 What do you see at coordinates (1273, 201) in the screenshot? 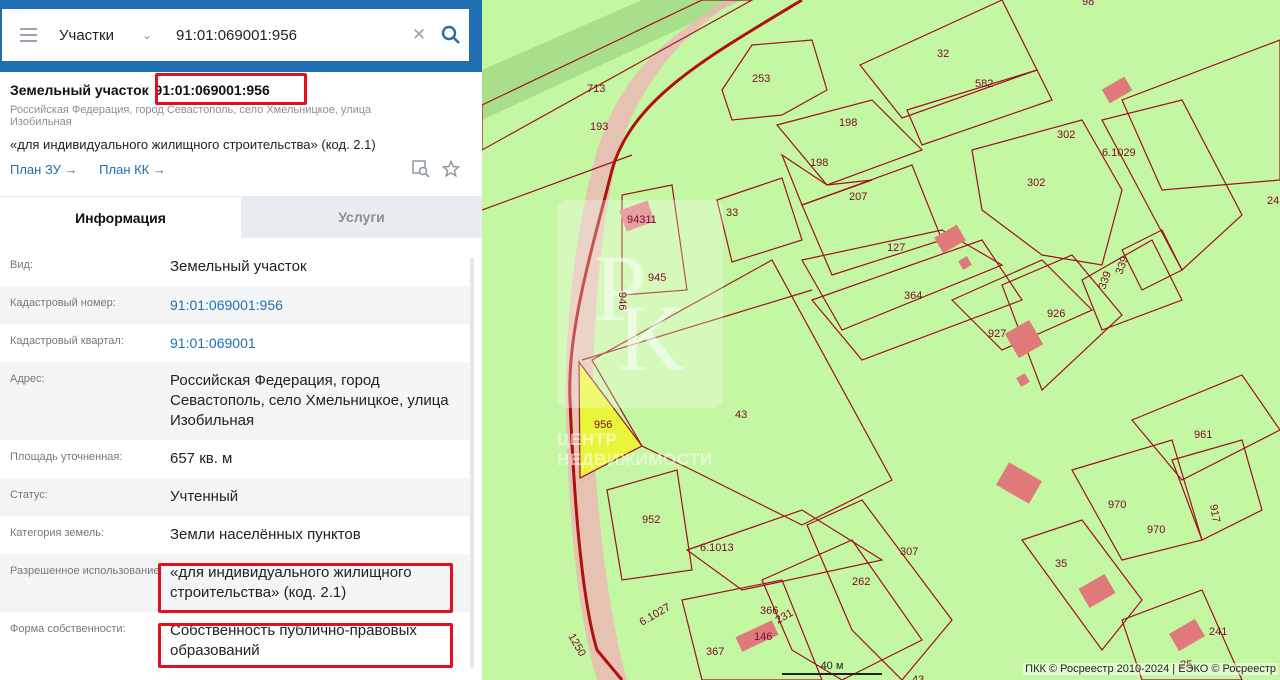
I see `parcel-label: 245` at bounding box center [1273, 201].